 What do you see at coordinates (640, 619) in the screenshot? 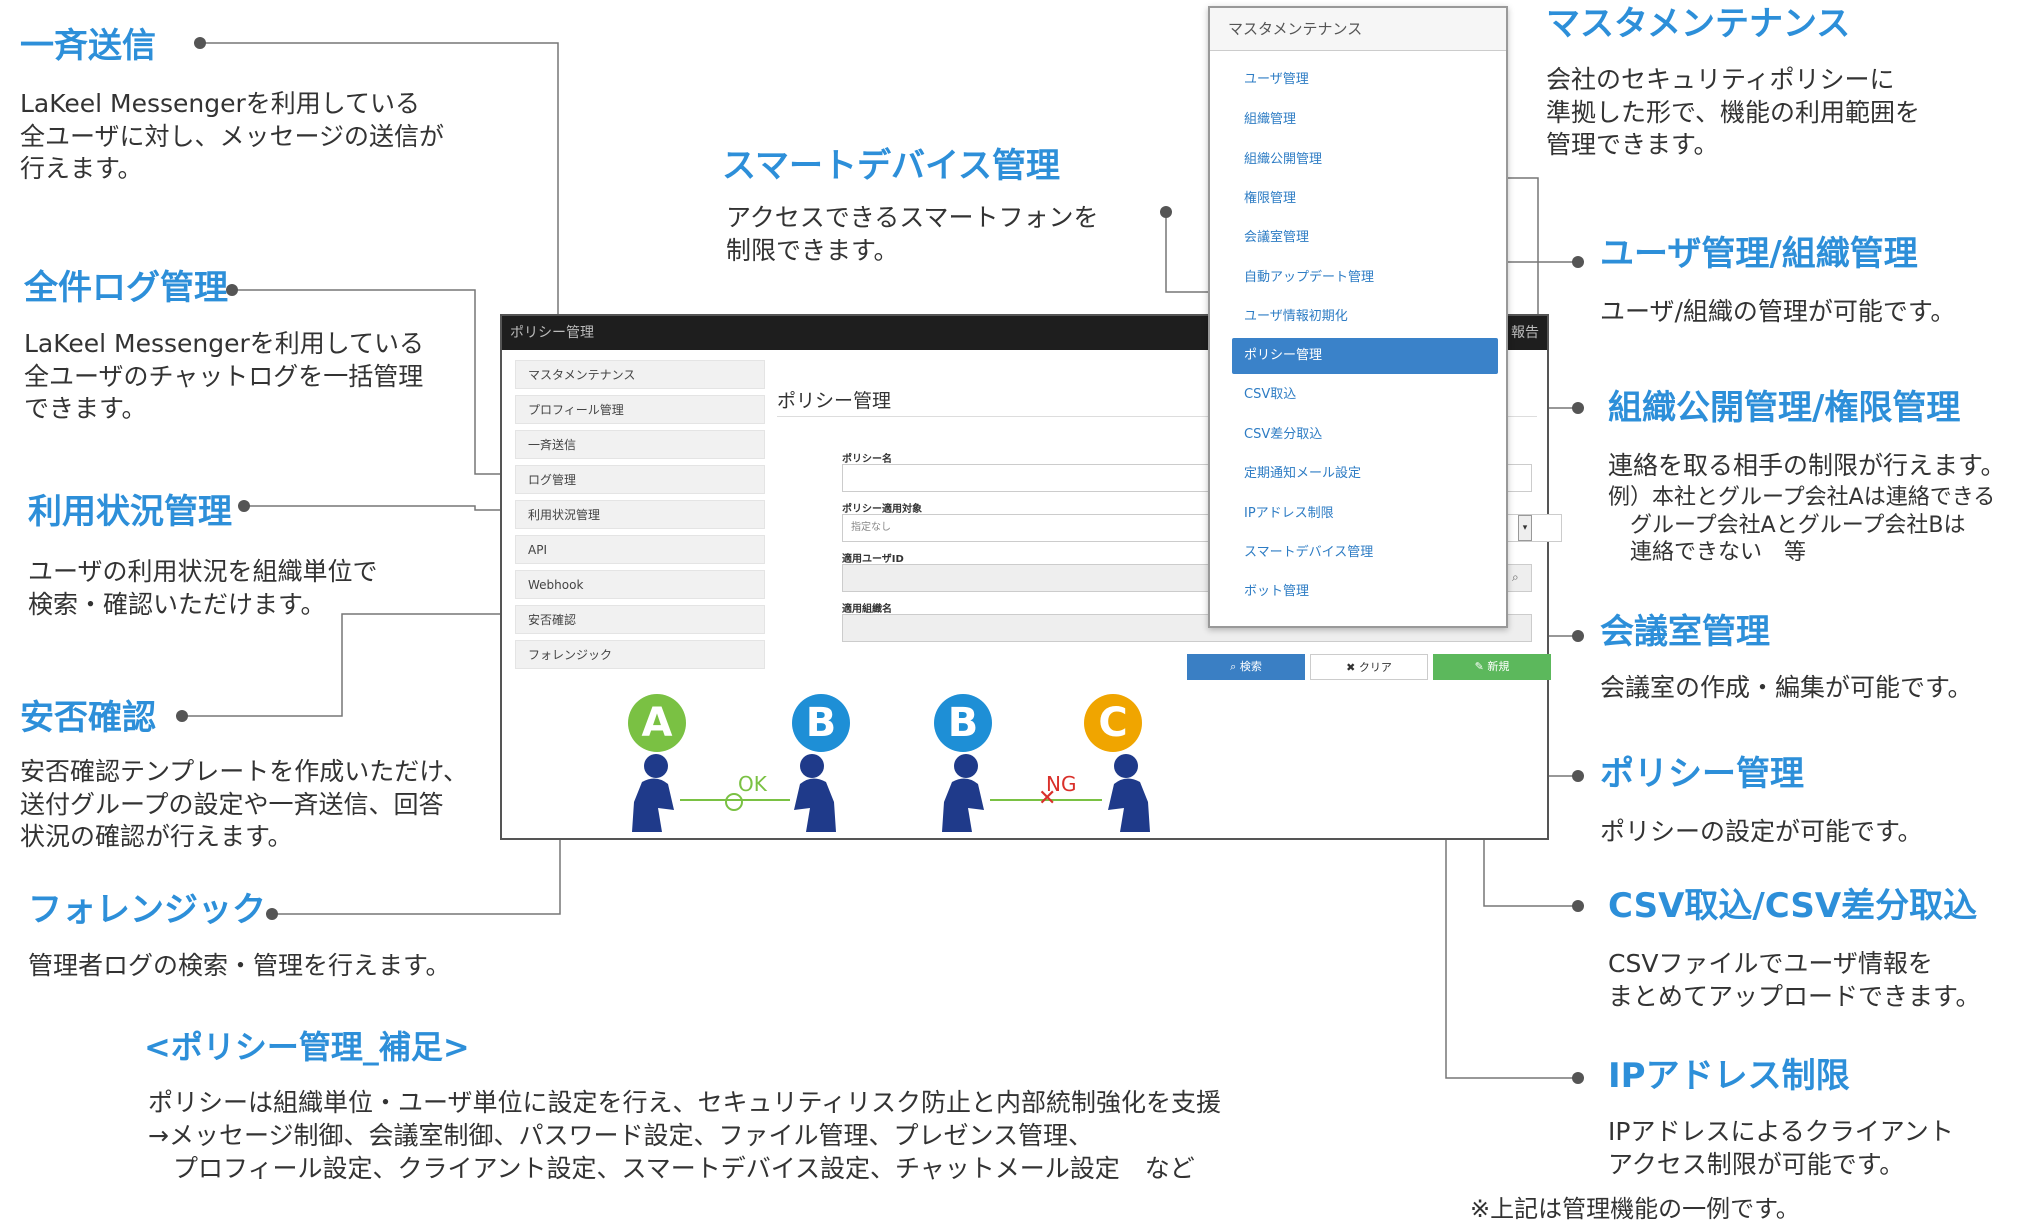
I see `sidebar-item-safety: 安否確認` at bounding box center [640, 619].